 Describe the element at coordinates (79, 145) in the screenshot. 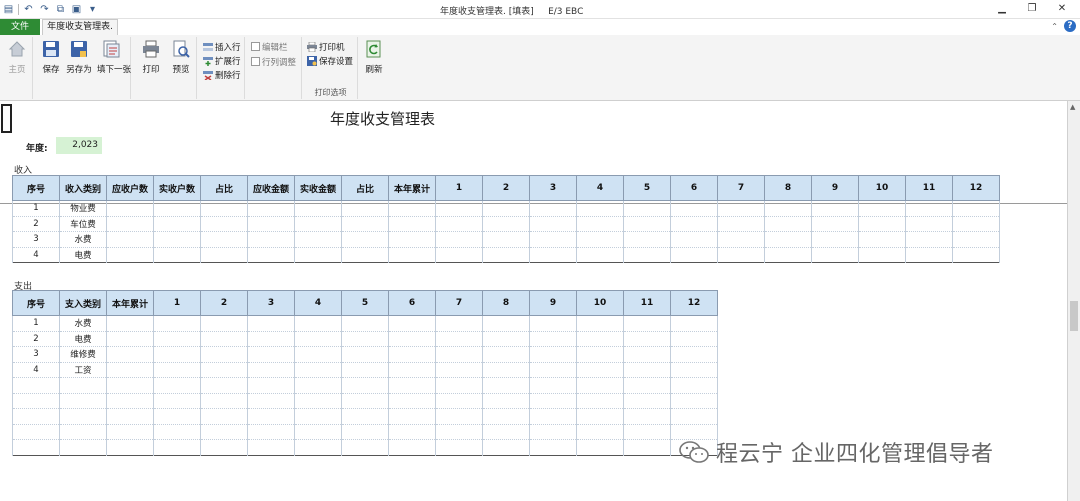

I see `year-input: 2,023` at that location.